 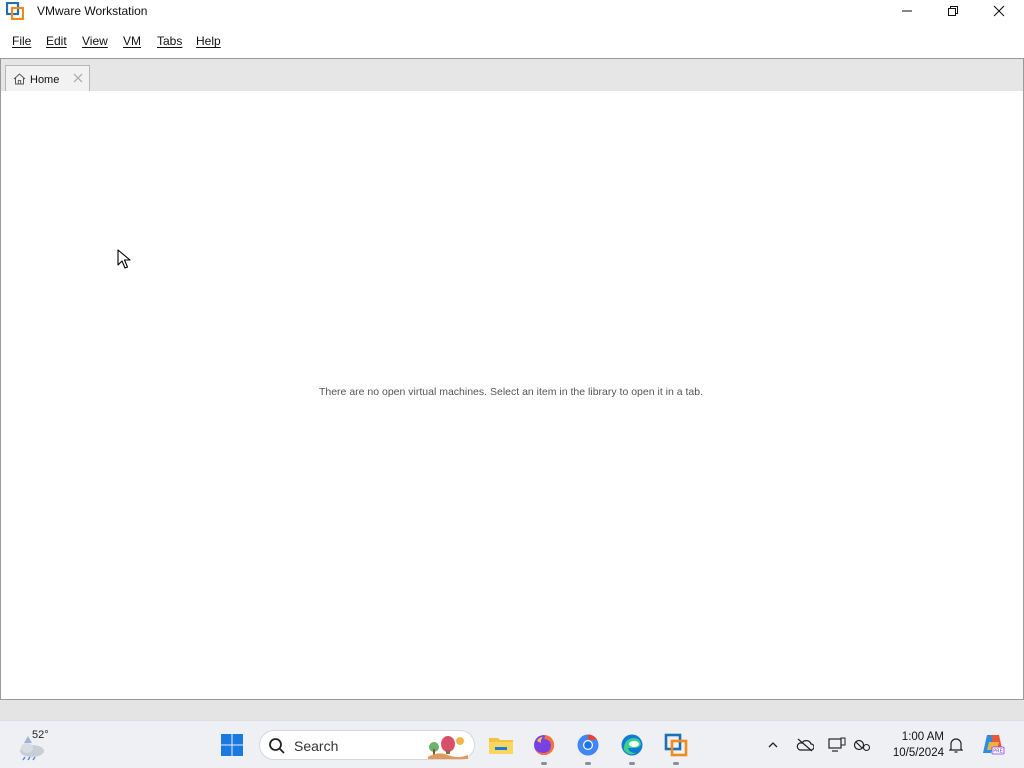 What do you see at coordinates (19, 79) in the screenshot?
I see `home-icon` at bounding box center [19, 79].